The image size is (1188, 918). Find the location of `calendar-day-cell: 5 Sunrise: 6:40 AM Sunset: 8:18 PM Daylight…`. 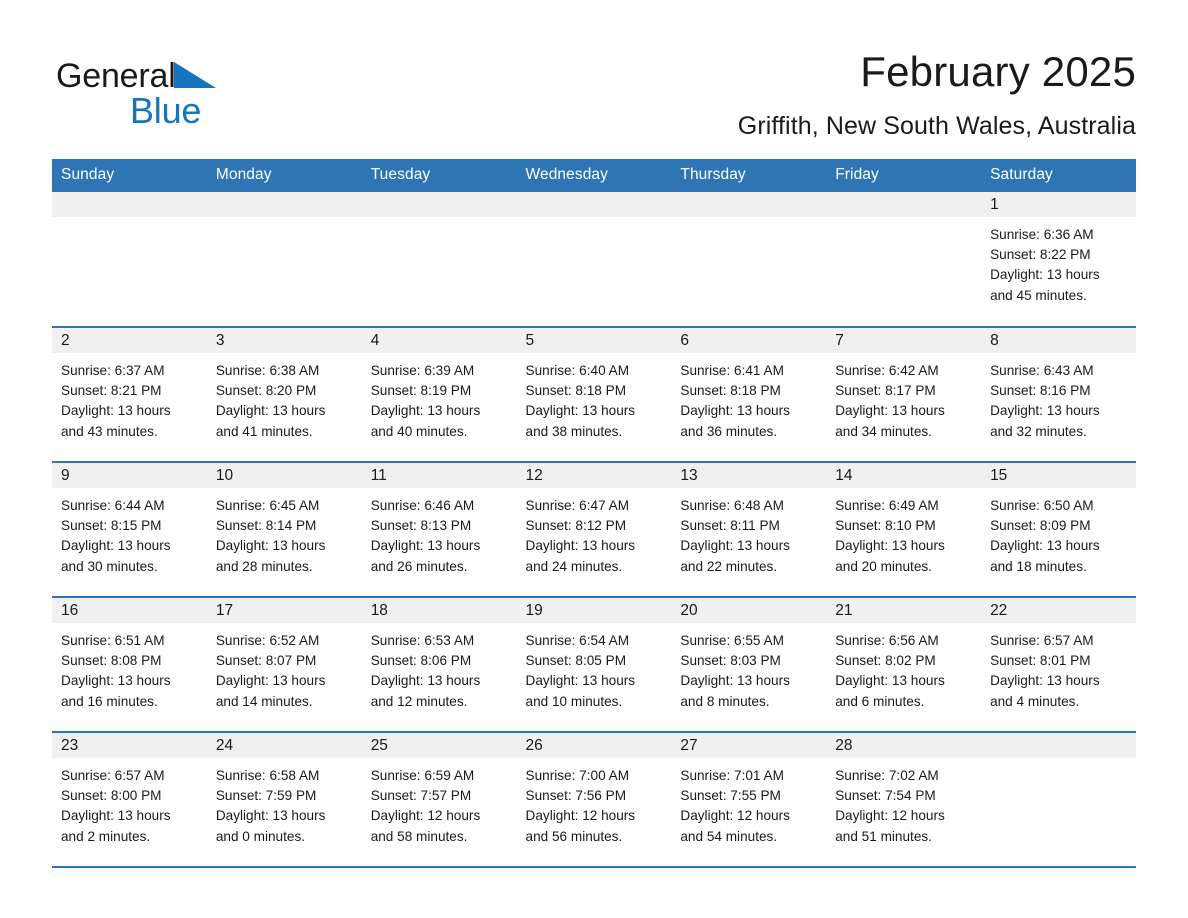

calendar-day-cell: 5 Sunrise: 6:40 AM Sunset: 8:18 PM Daylight… is located at coordinates (594, 394).